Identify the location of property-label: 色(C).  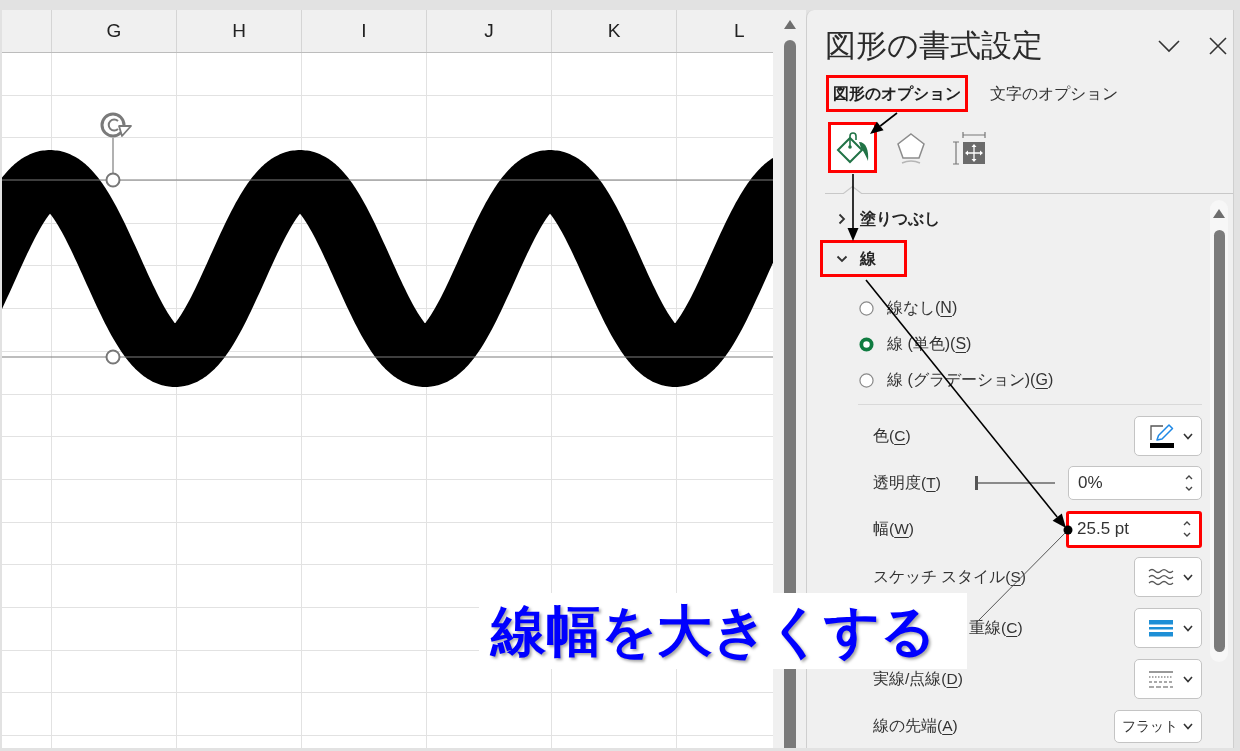
(892, 436).